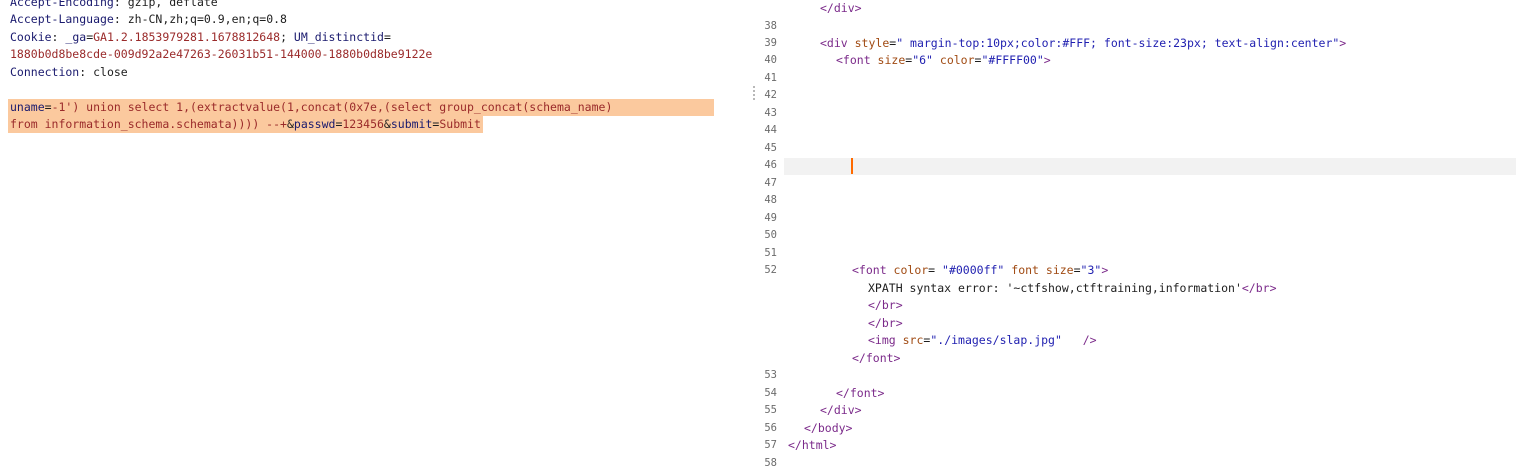 The height and width of the screenshot is (476, 1516). I want to click on current-line-highlight, so click(1150, 166).